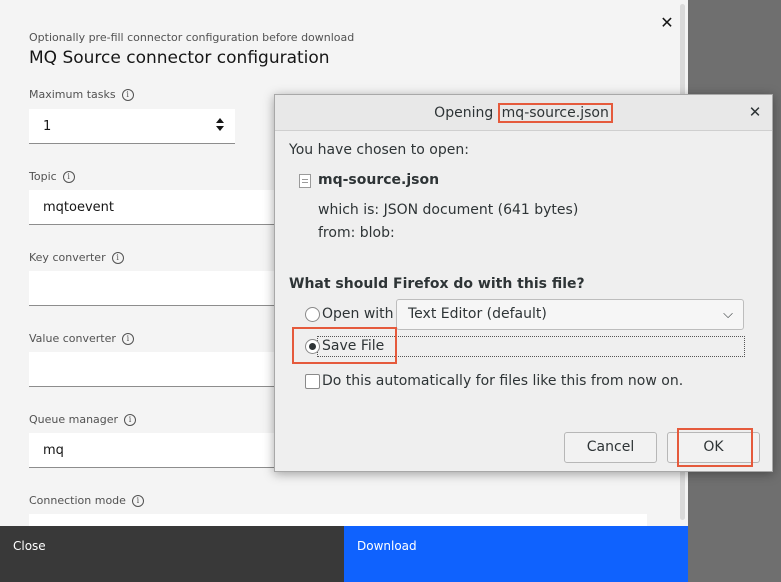 The height and width of the screenshot is (582, 781). What do you see at coordinates (47, 126) in the screenshot?
I see `max-tasks-value: 1` at bounding box center [47, 126].